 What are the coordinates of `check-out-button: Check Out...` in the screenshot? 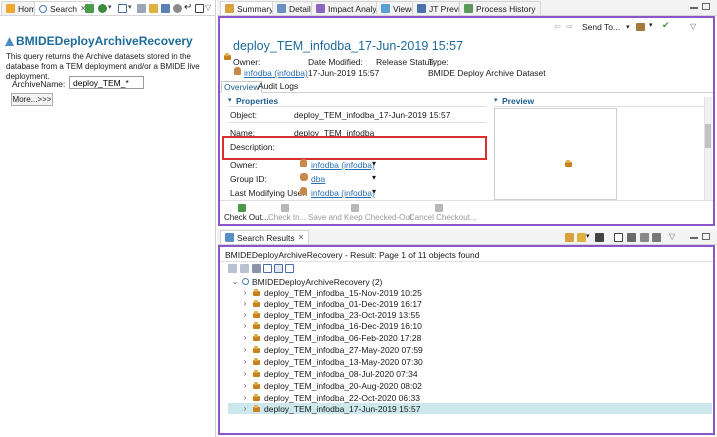 It's located at (246, 217).